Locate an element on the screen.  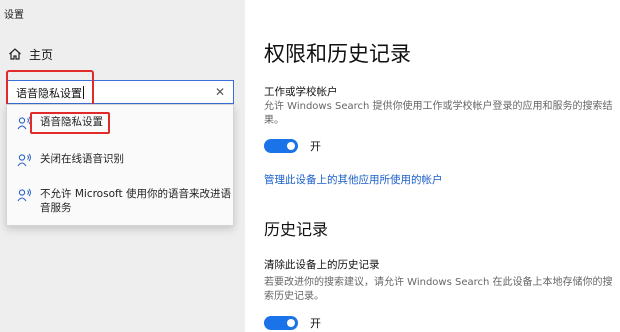
work-accounts-toggle is located at coordinates (281, 146).